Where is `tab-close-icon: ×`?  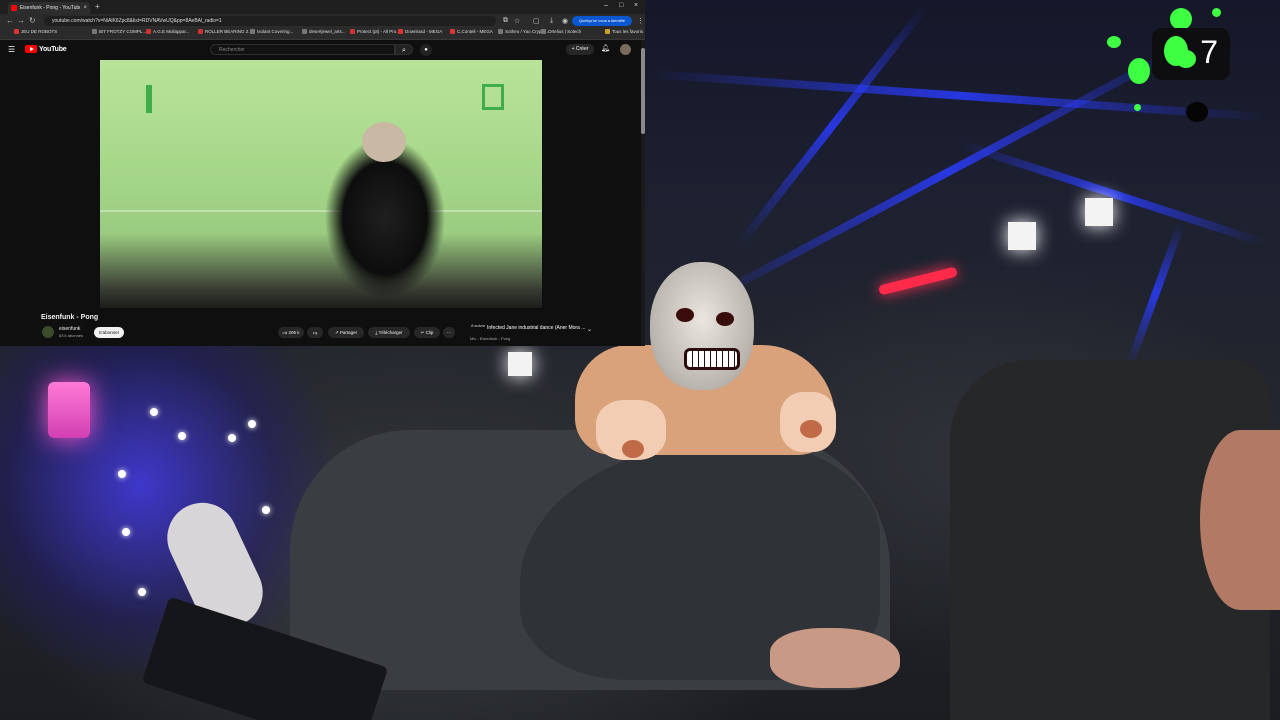
tab-close-icon: × is located at coordinates (85, 8).